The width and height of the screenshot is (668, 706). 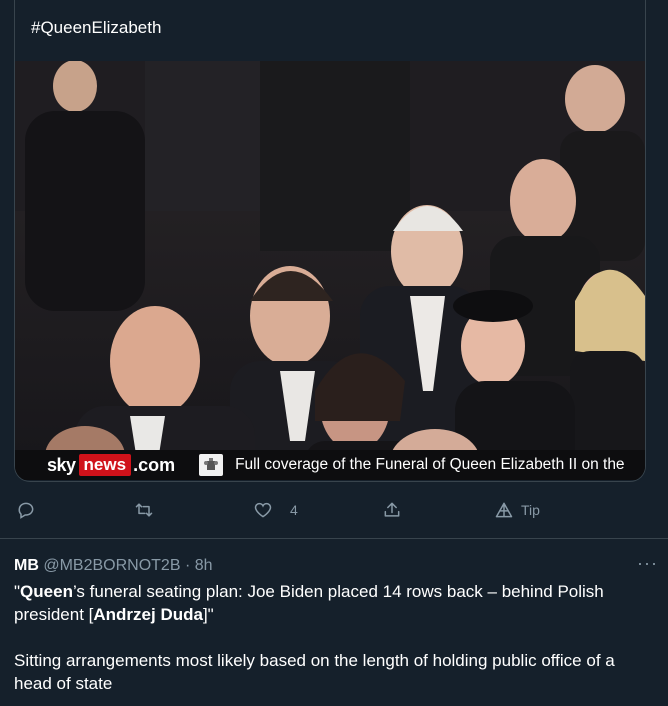 What do you see at coordinates (148, 614) in the screenshot?
I see `highlight-duda: Andrzej Duda` at bounding box center [148, 614].